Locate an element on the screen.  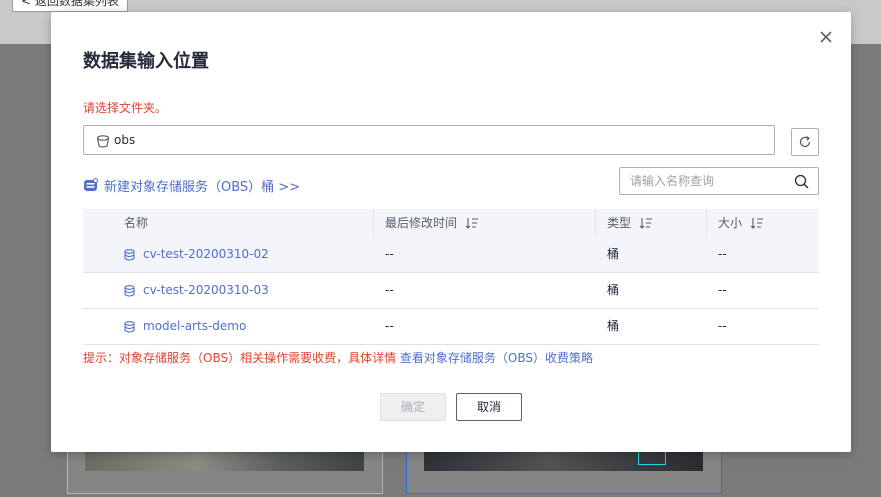
path-value: obs is located at coordinates (125, 140).